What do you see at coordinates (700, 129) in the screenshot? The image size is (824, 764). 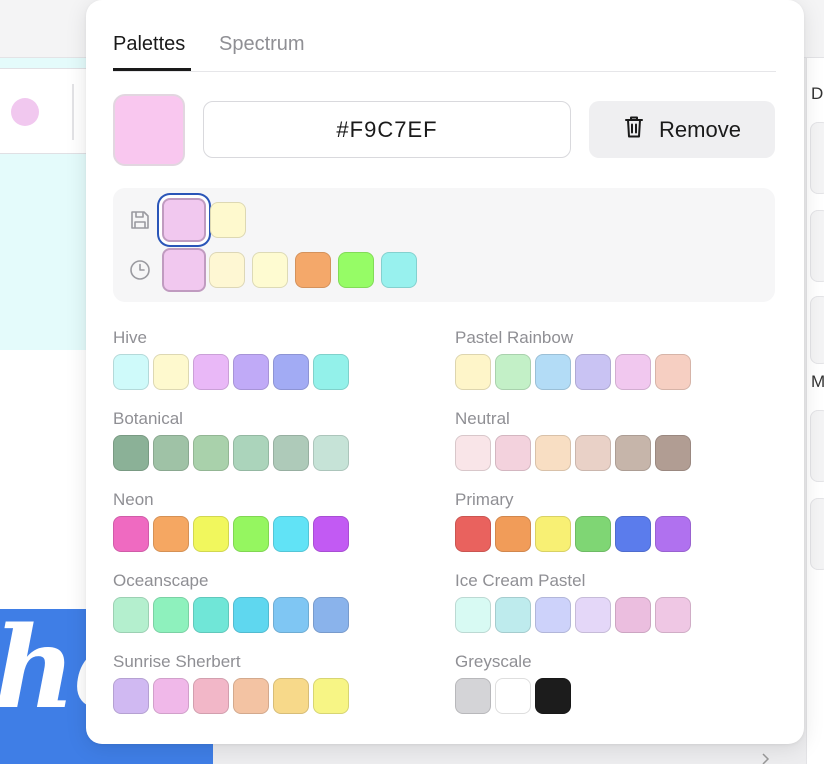 I see `remove-button-label: Remove` at bounding box center [700, 129].